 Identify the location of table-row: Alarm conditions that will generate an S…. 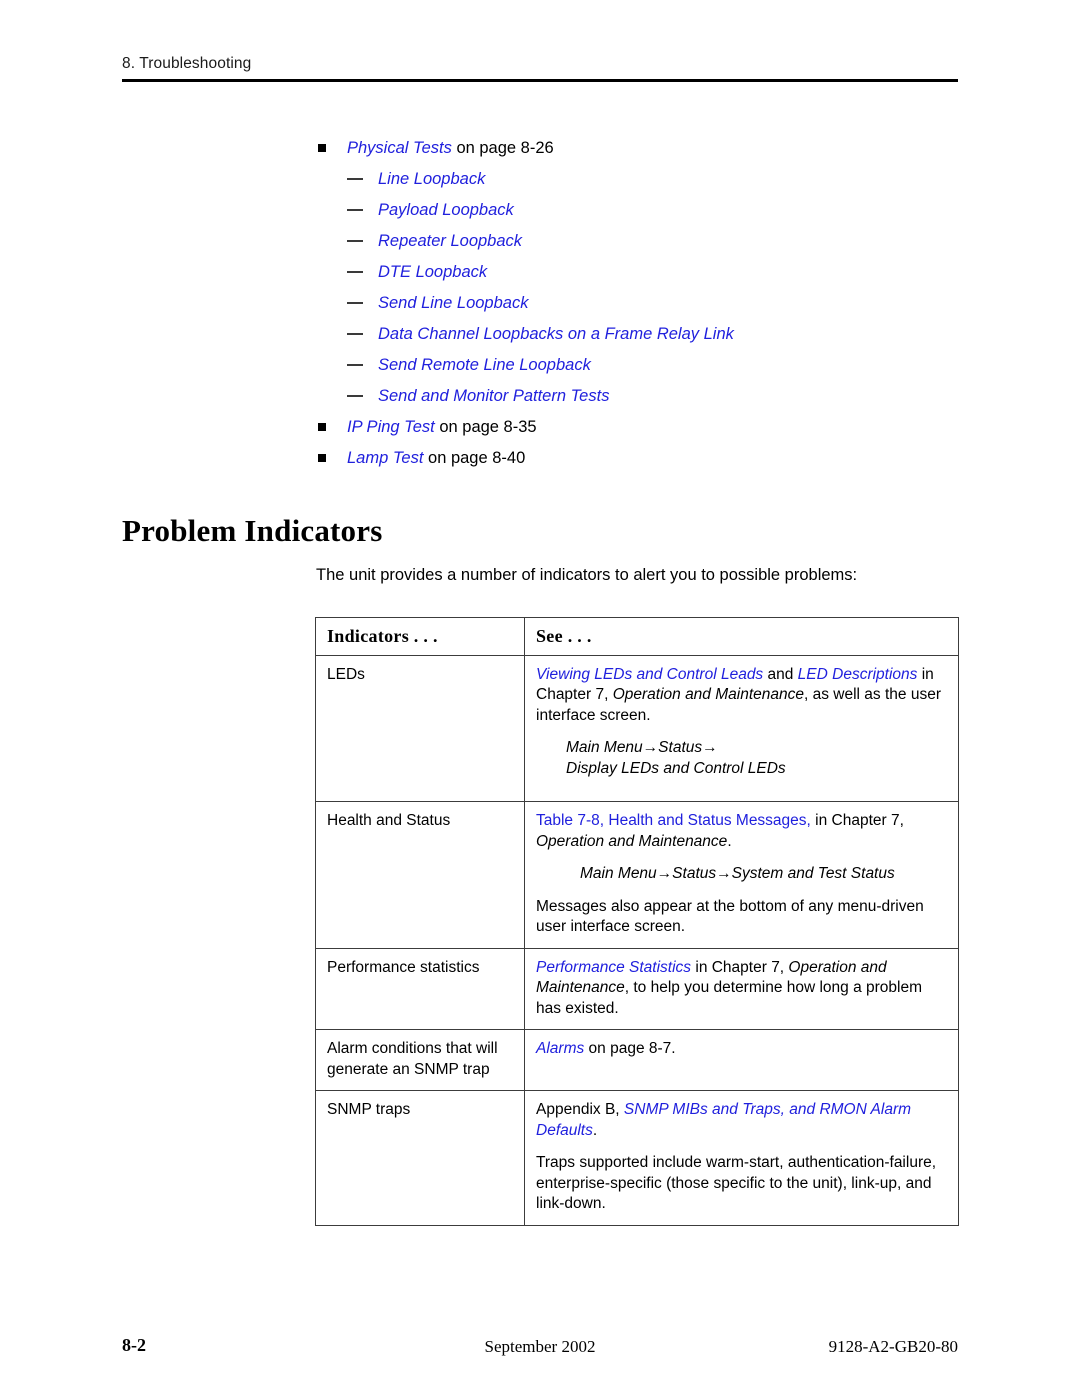
(637, 1060).